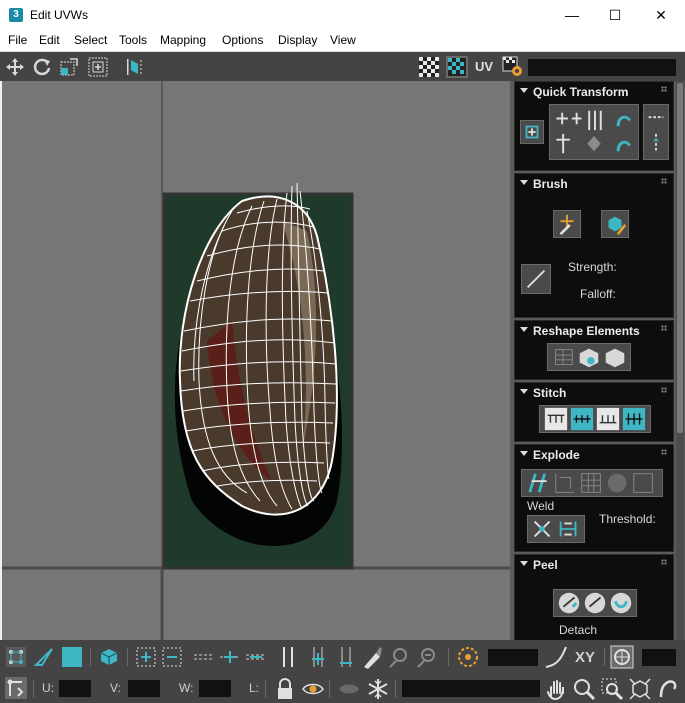  Describe the element at coordinates (346, 657) in the screenshot. I see `ring-shrink-icon` at that location.